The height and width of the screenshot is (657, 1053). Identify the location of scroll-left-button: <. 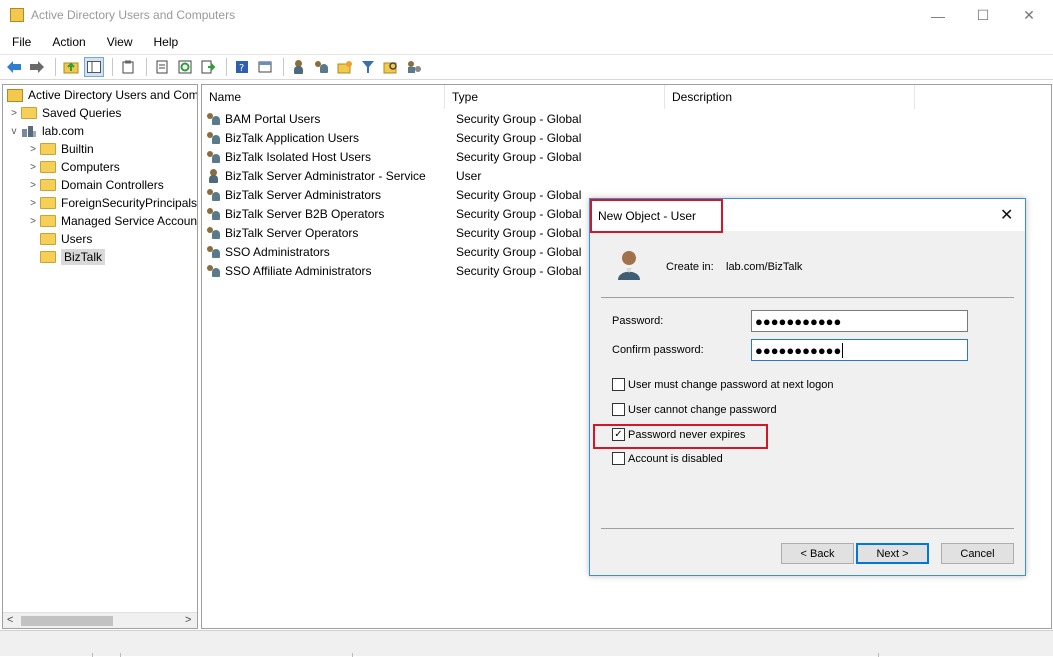
(10, 620).